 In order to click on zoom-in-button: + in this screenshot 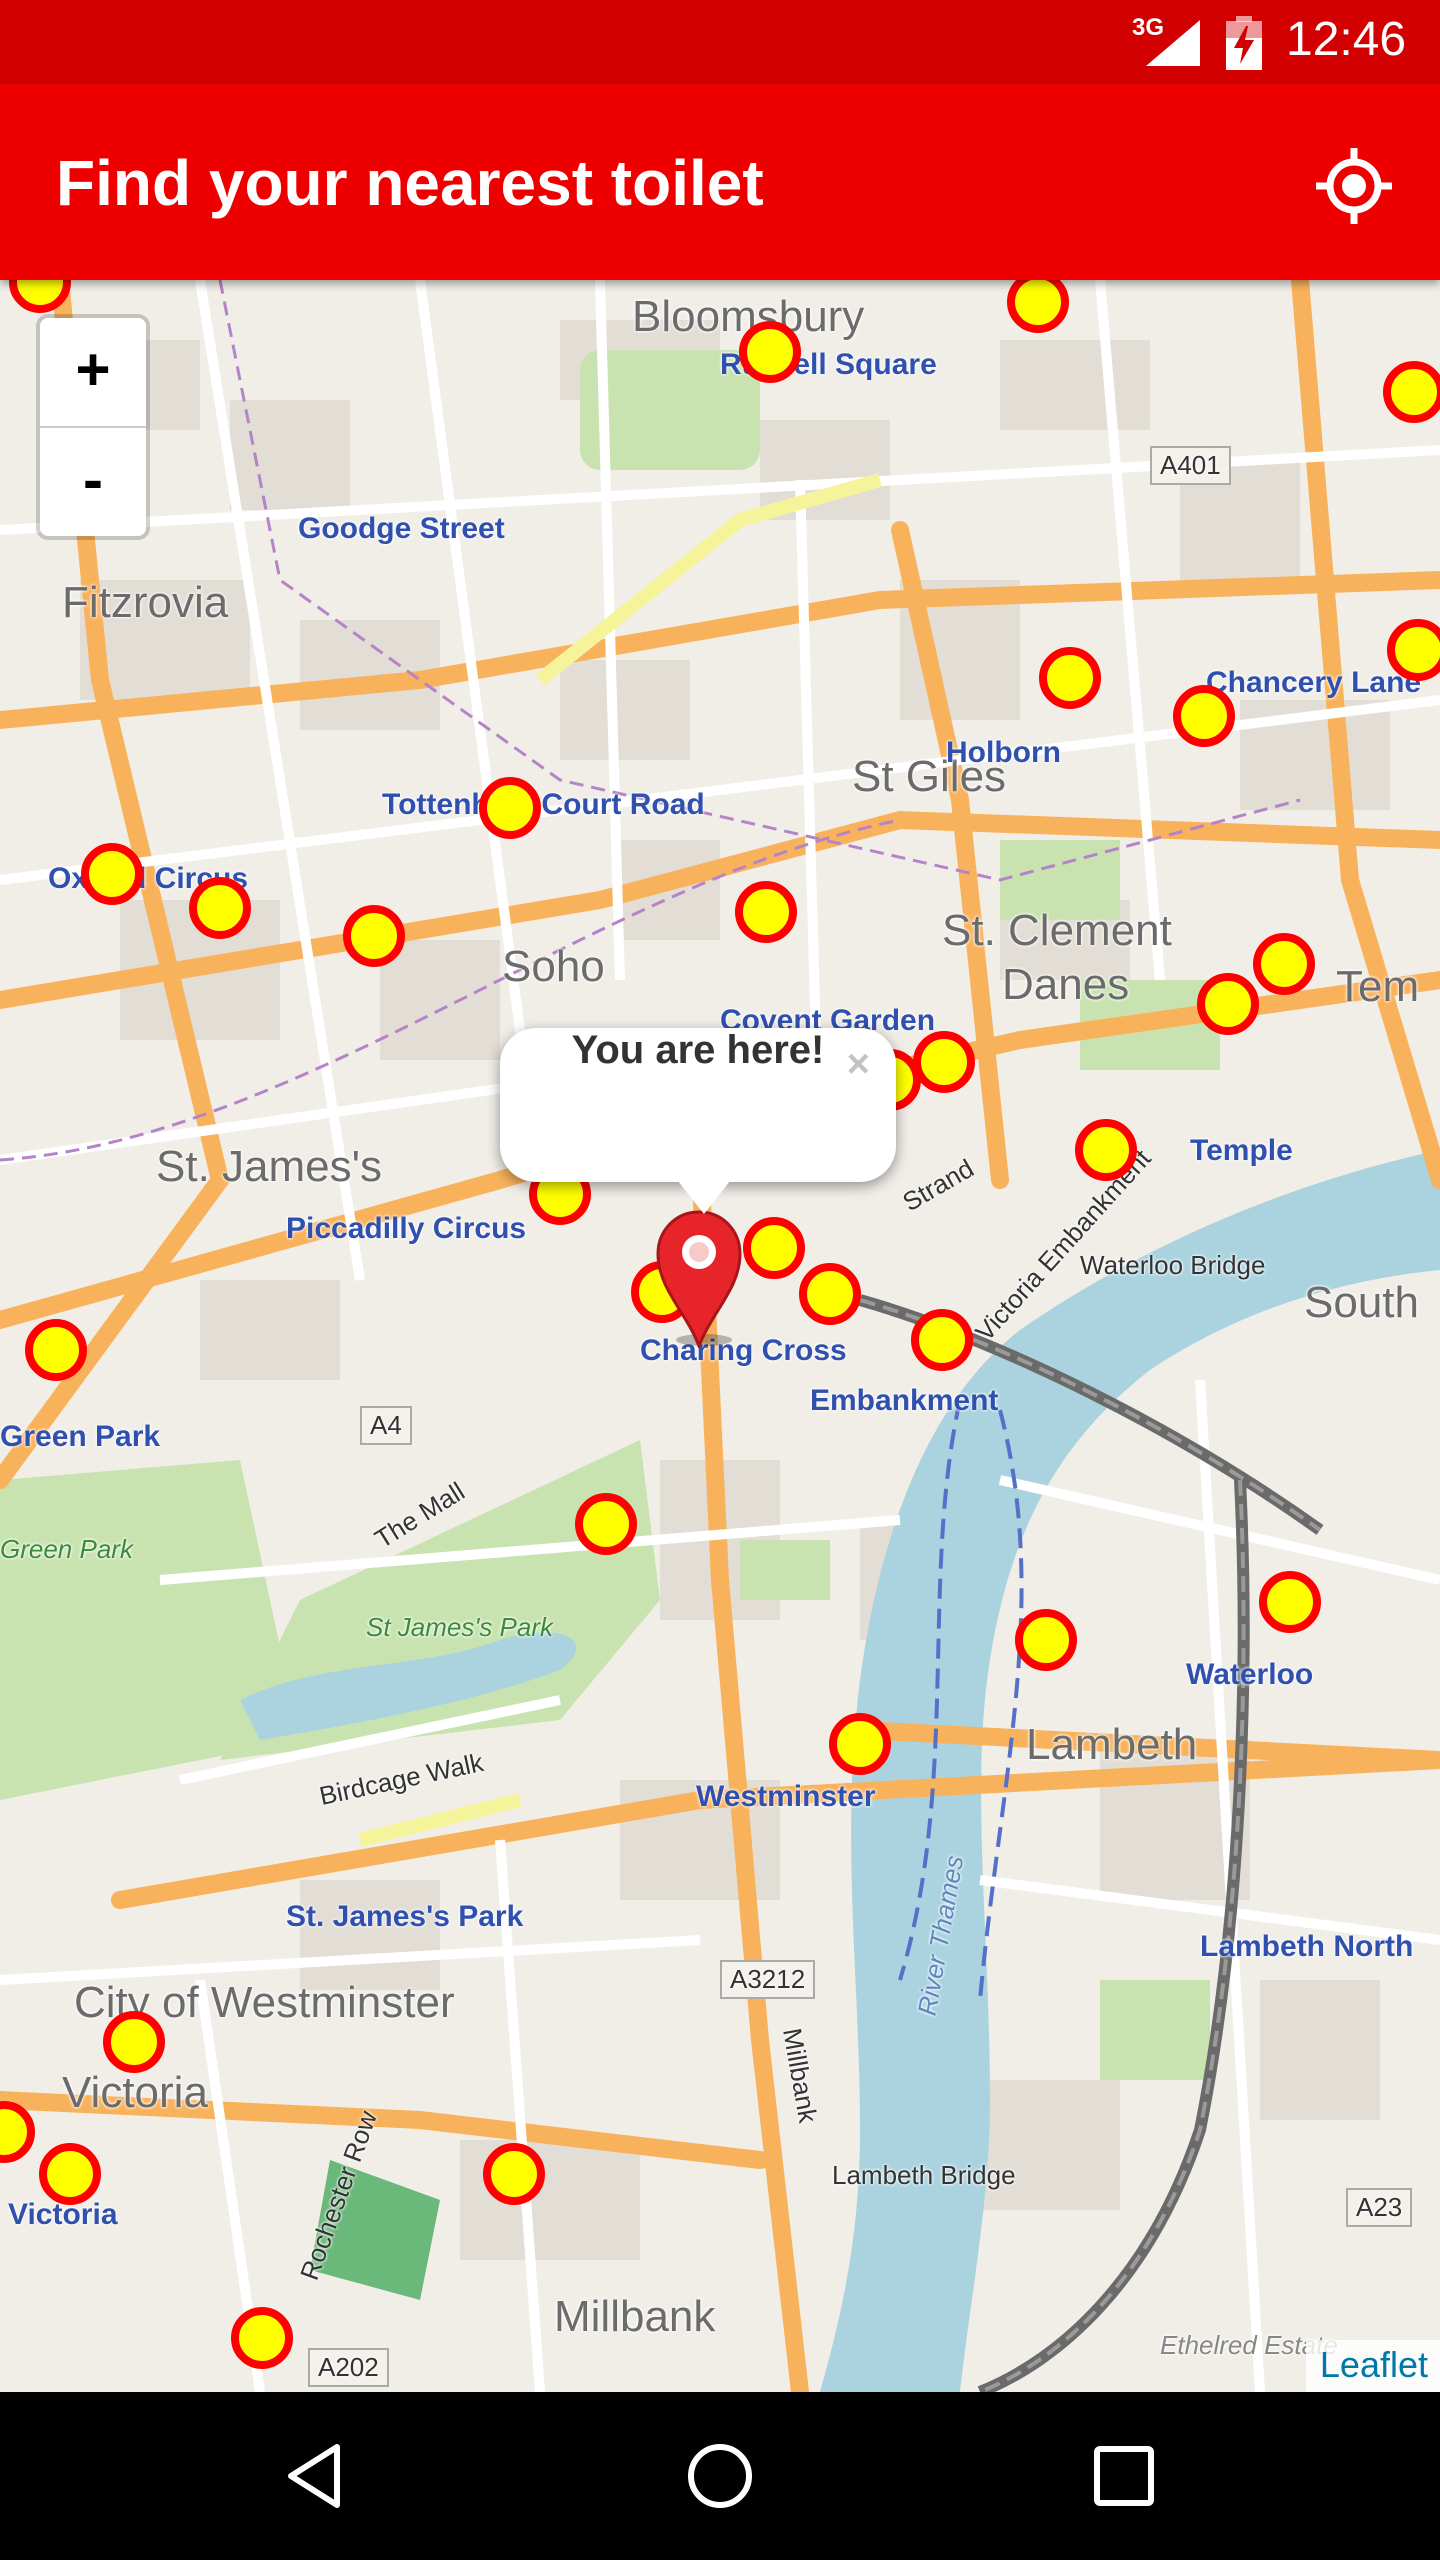, I will do `click(93, 373)`.